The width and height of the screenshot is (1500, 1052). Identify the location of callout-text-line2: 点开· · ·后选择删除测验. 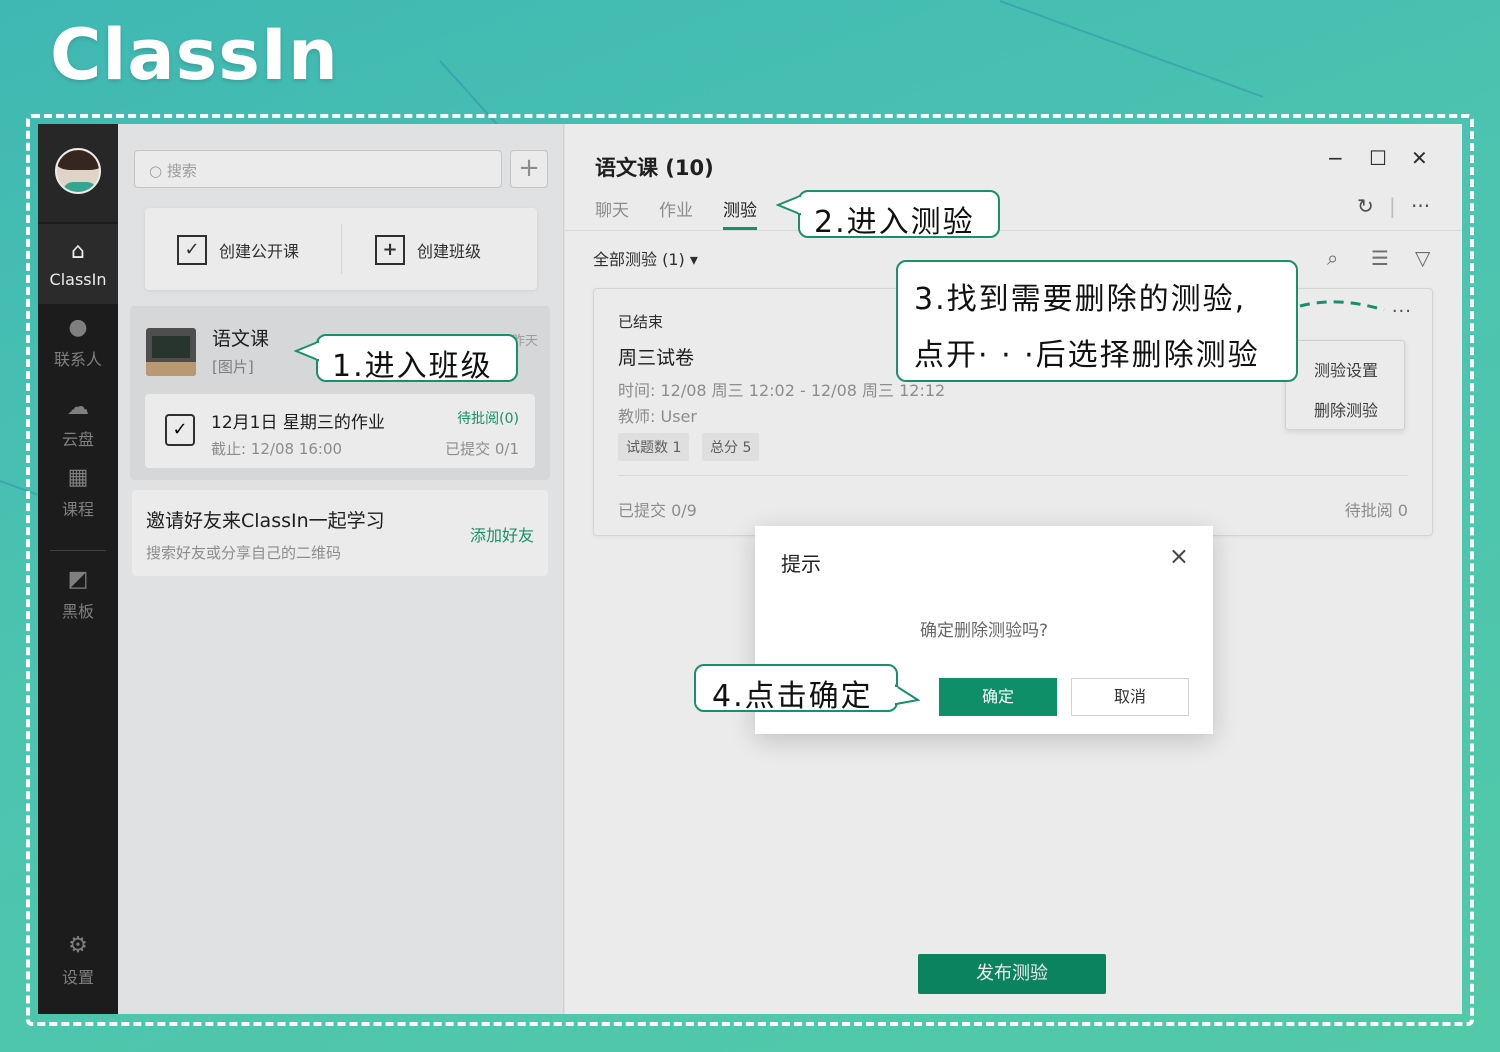
(1087, 355).